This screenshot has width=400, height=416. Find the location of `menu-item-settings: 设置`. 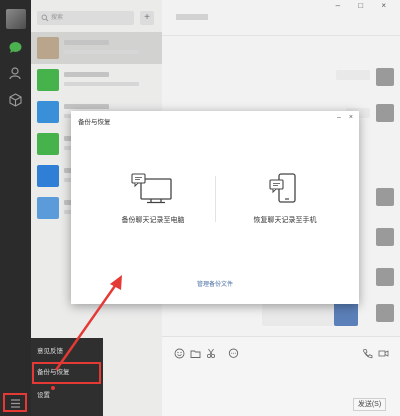

menu-item-settings: 设置 is located at coordinates (67, 396).